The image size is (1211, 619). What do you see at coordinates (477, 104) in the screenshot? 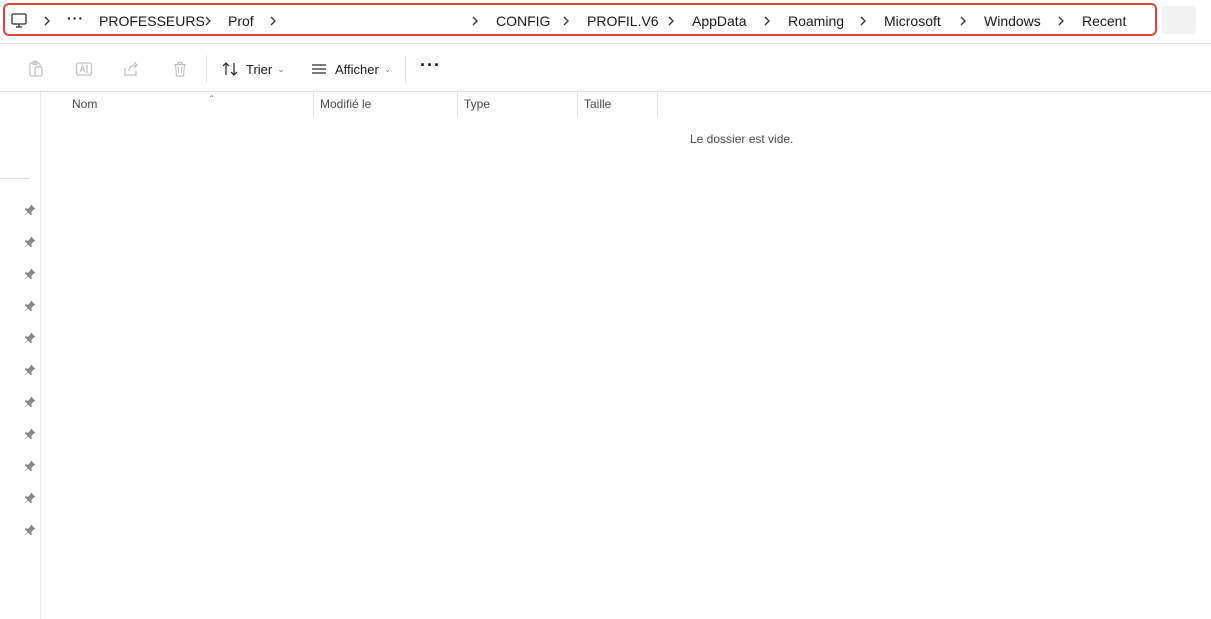
I see `column-header-type-label: Type` at bounding box center [477, 104].